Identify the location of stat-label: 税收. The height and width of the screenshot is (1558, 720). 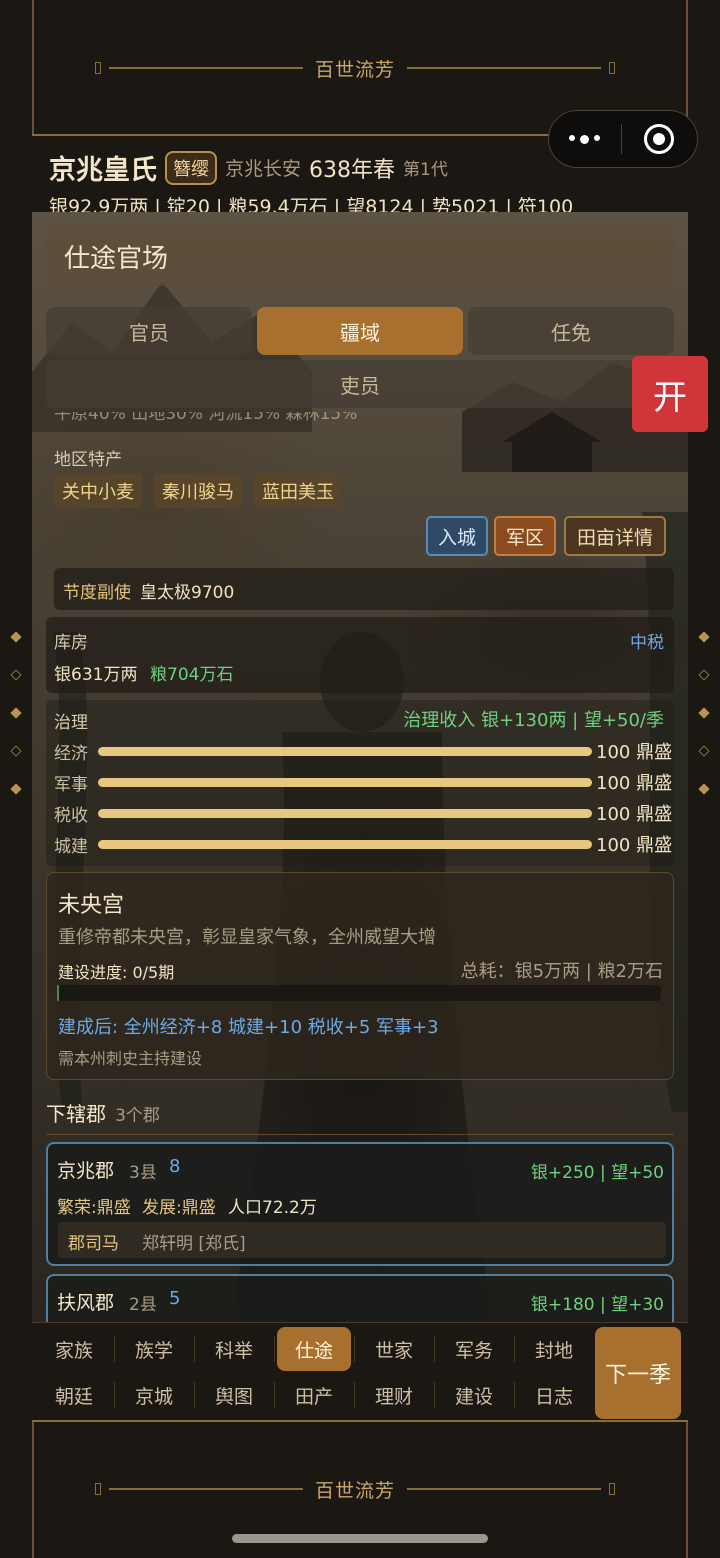
(71, 815).